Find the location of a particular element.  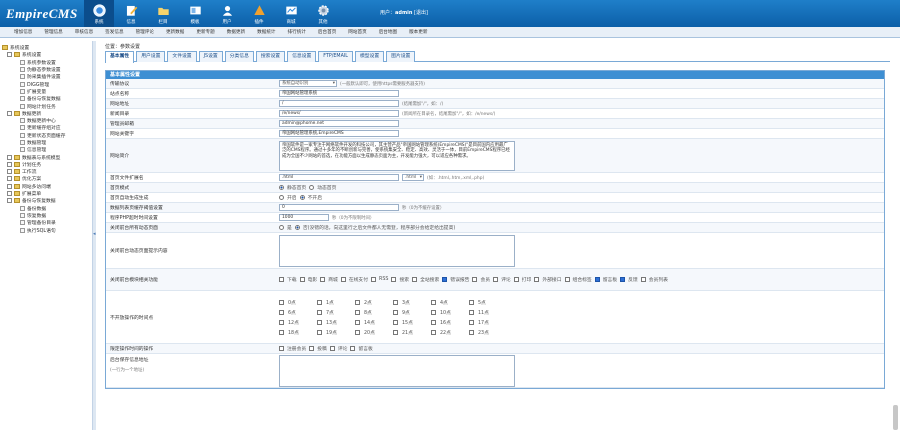

tab-user: 用户设置 is located at coordinates (151, 56).